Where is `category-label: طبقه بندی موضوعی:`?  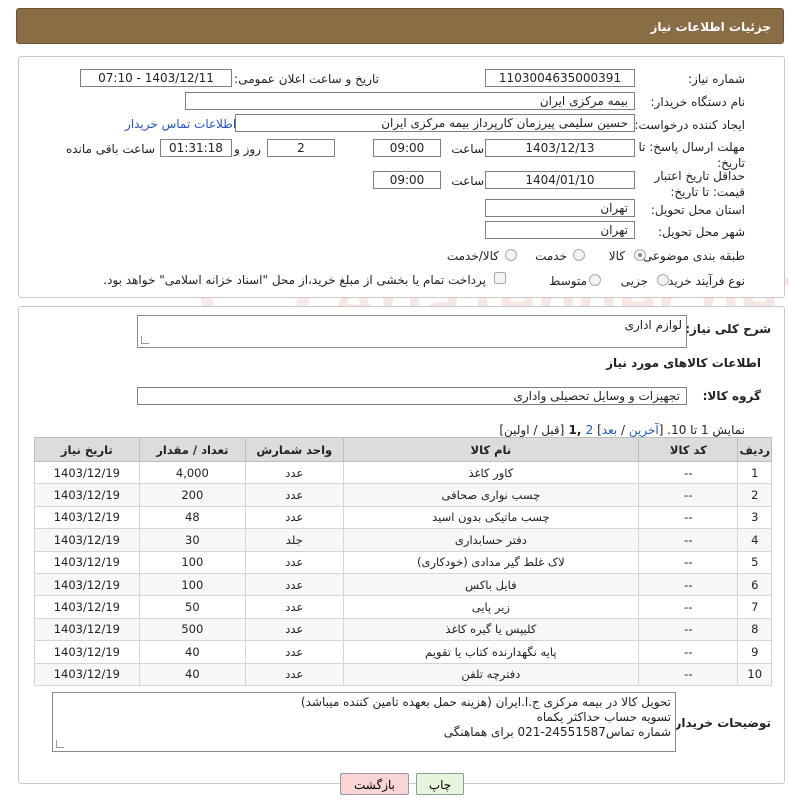
category-label: طبقه بندی موضوعی: is located at coordinates (691, 256).